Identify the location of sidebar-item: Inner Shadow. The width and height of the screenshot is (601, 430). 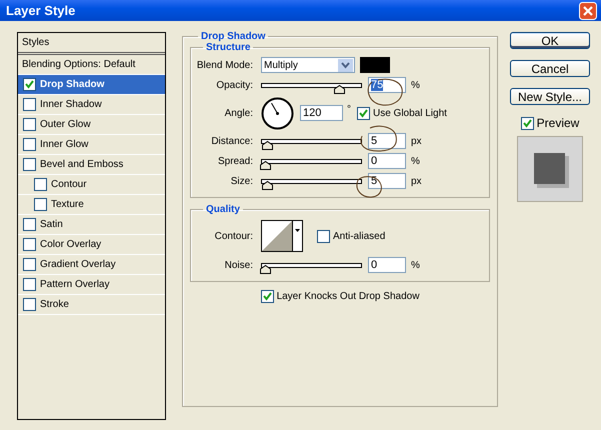
(91, 105).